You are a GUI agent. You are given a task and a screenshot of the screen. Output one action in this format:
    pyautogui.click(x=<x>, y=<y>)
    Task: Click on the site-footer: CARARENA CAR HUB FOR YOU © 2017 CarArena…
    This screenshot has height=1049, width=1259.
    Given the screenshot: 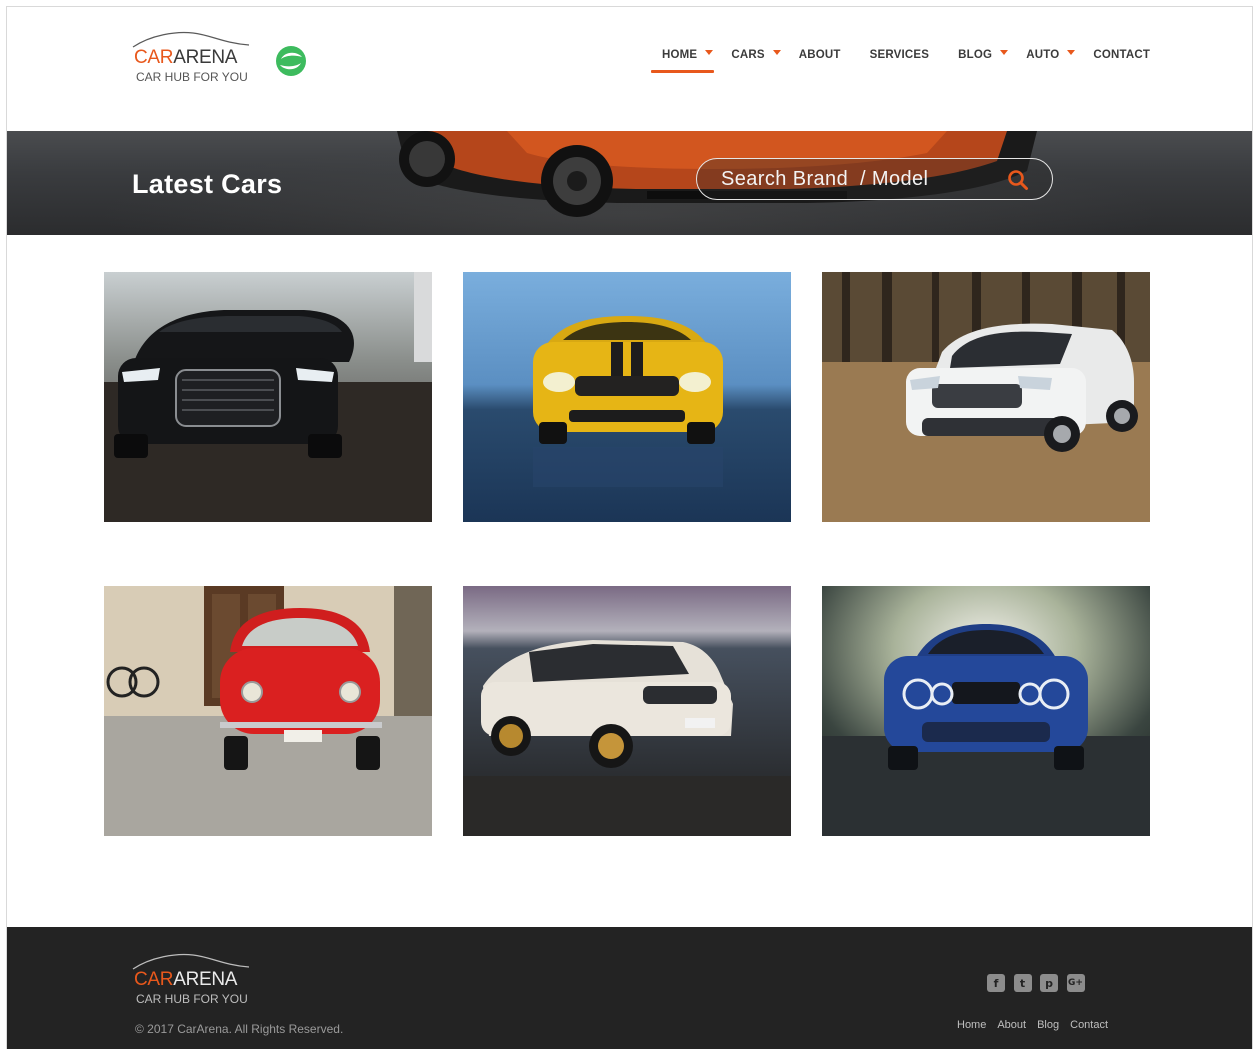 What is the action you would take?
    pyautogui.click(x=629, y=988)
    